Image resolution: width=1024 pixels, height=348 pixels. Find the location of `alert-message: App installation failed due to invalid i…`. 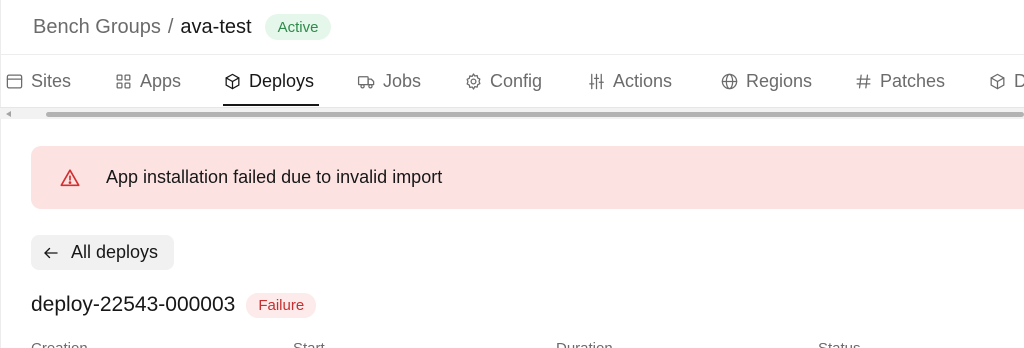

alert-message: App installation failed due to invalid i… is located at coordinates (274, 177).